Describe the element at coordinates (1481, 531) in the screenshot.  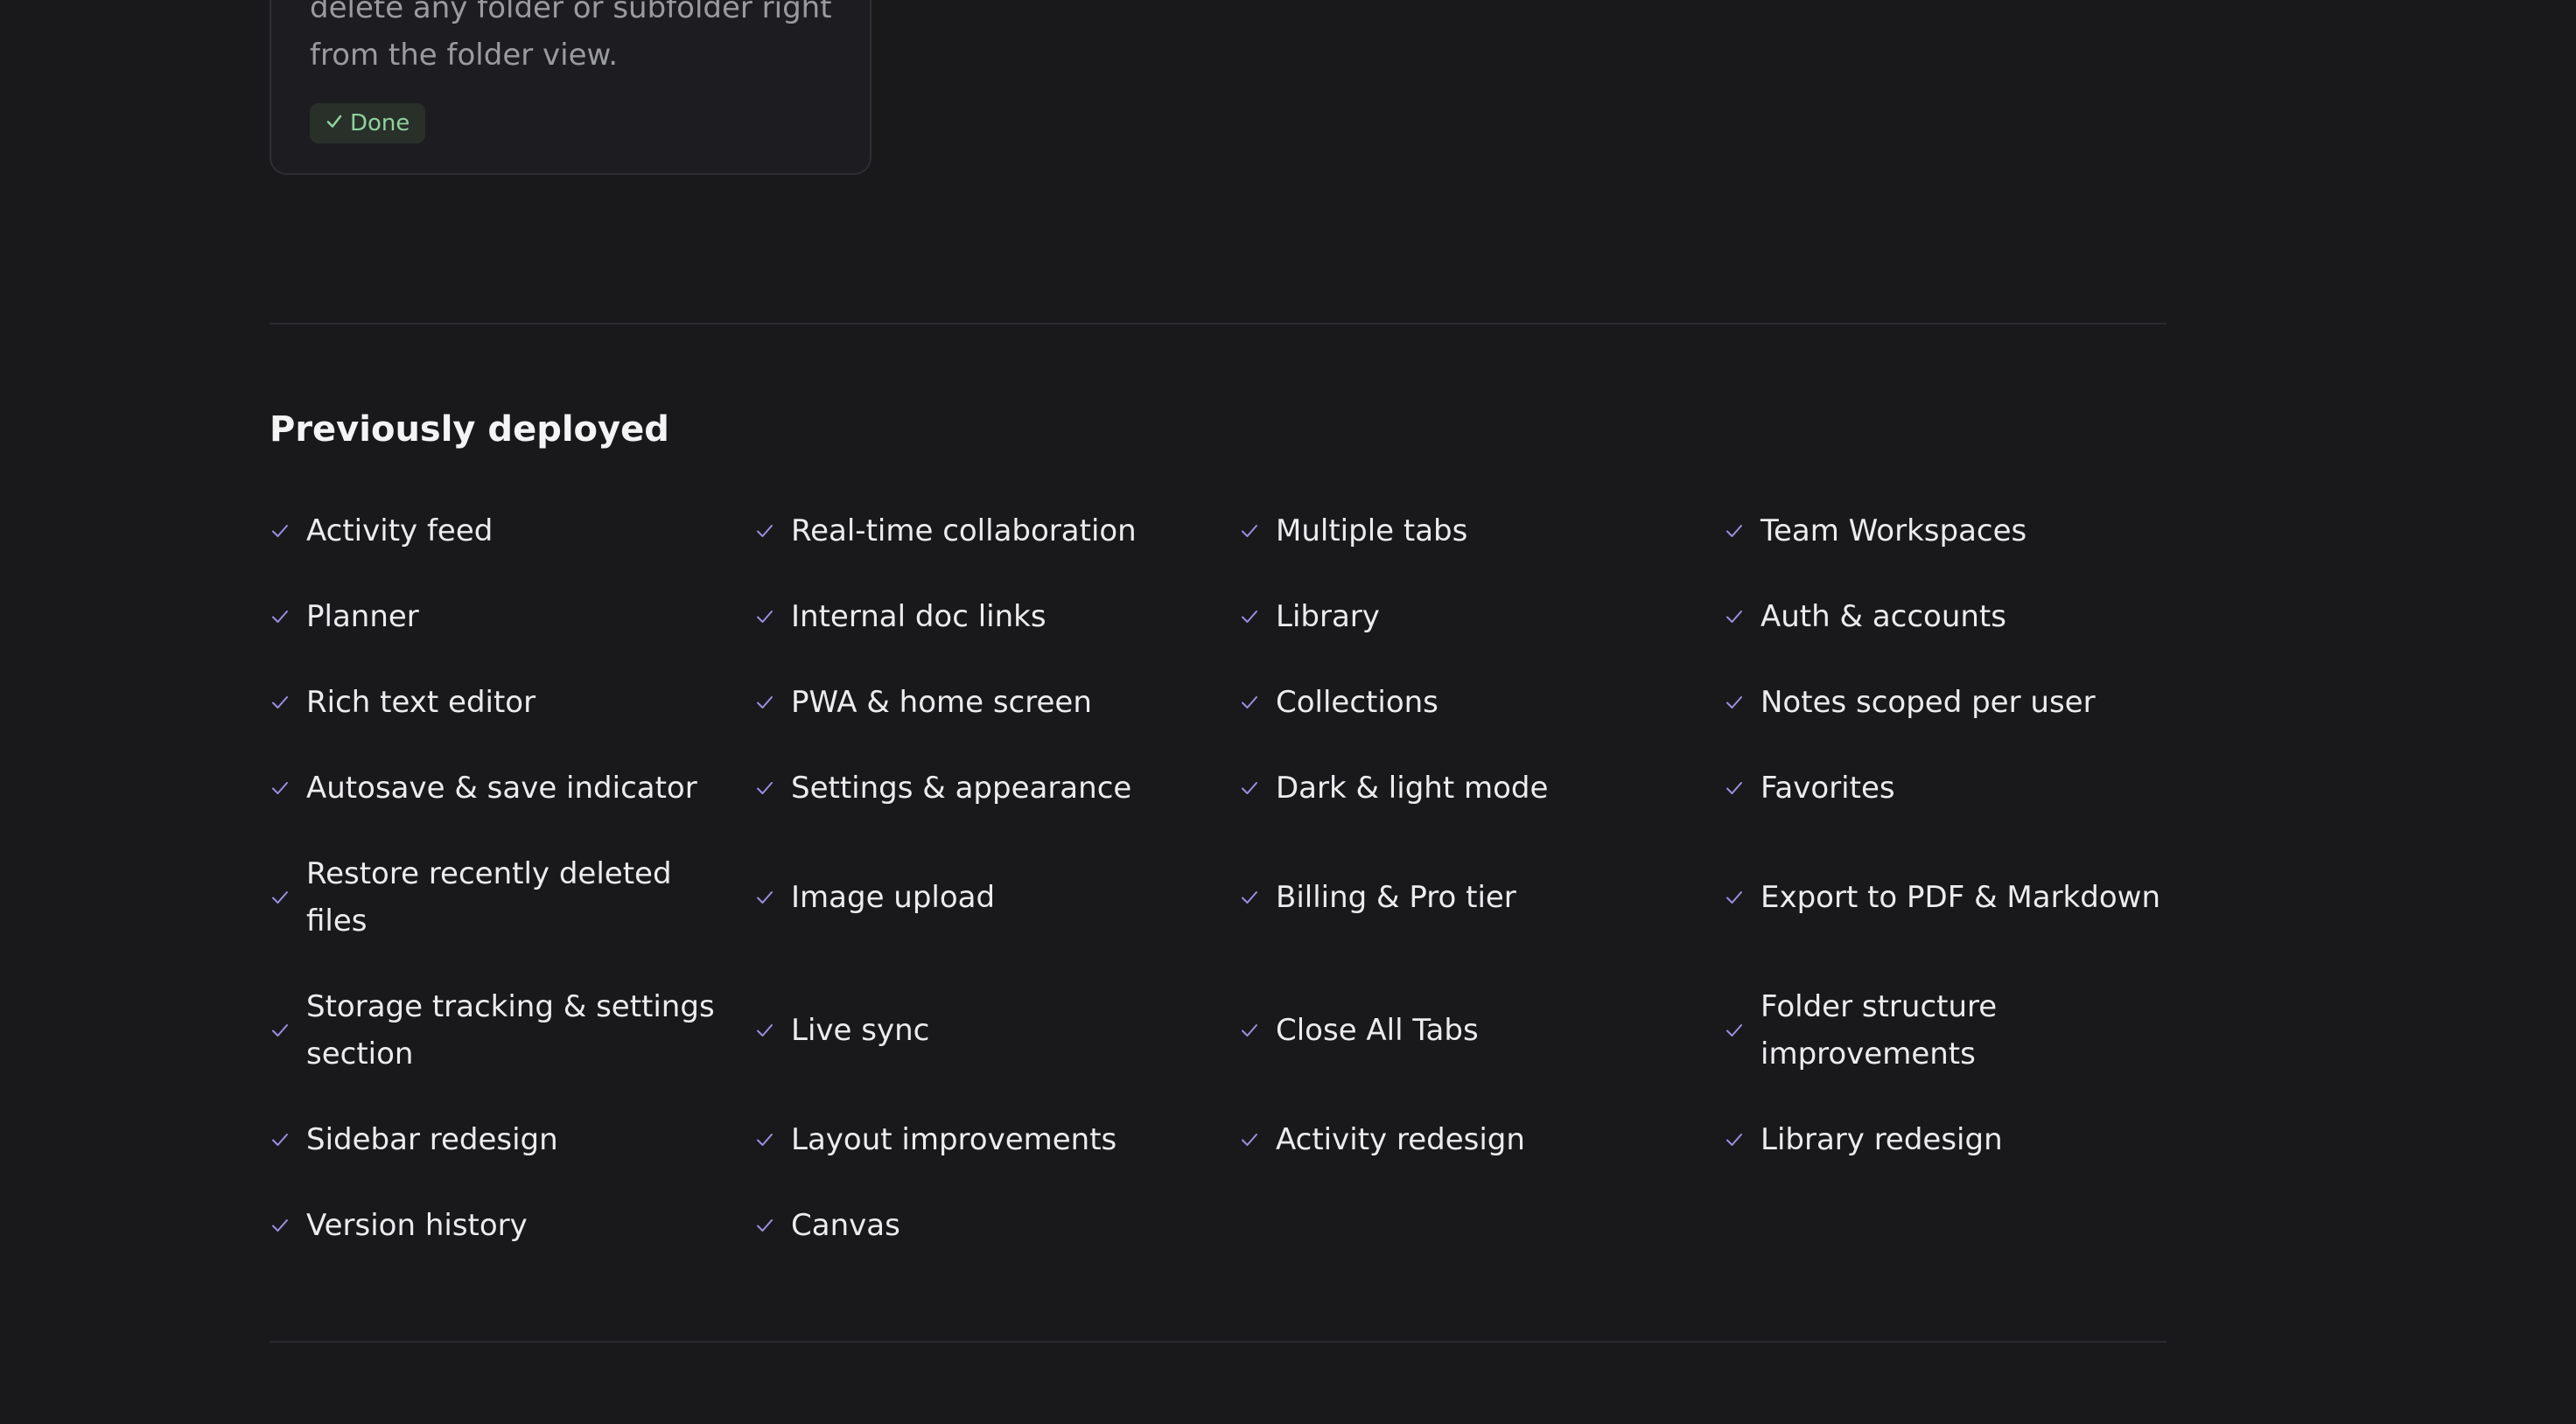
I see `deployed-feature-item: Multiple tabs` at that location.